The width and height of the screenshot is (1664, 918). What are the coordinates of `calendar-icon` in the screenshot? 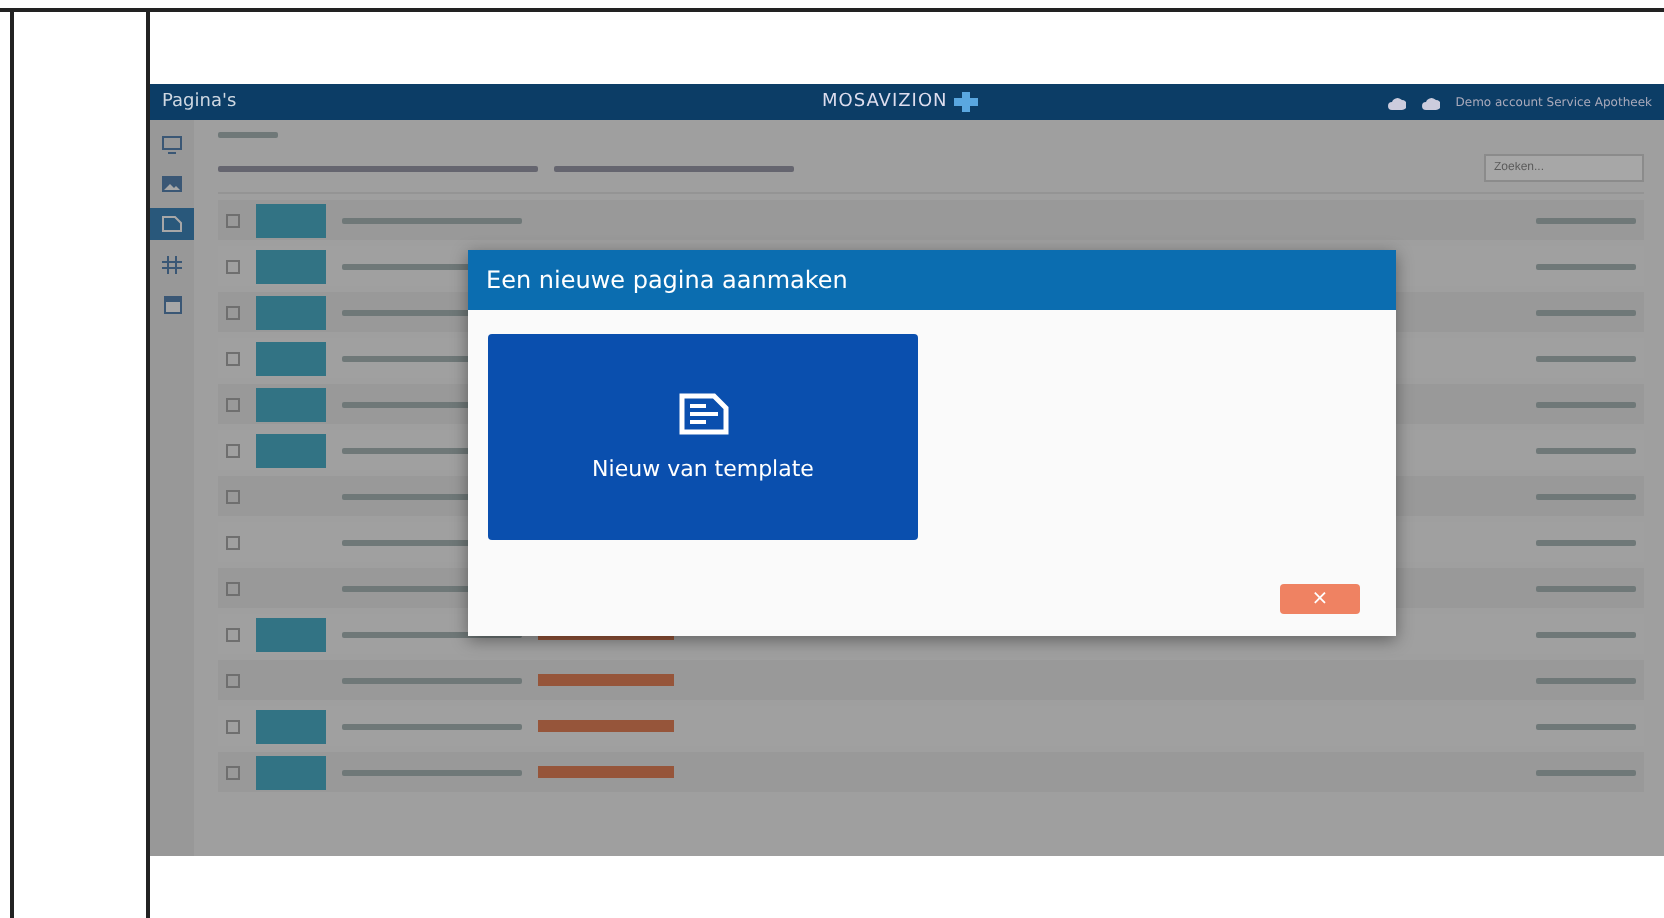 It's located at (172, 304).